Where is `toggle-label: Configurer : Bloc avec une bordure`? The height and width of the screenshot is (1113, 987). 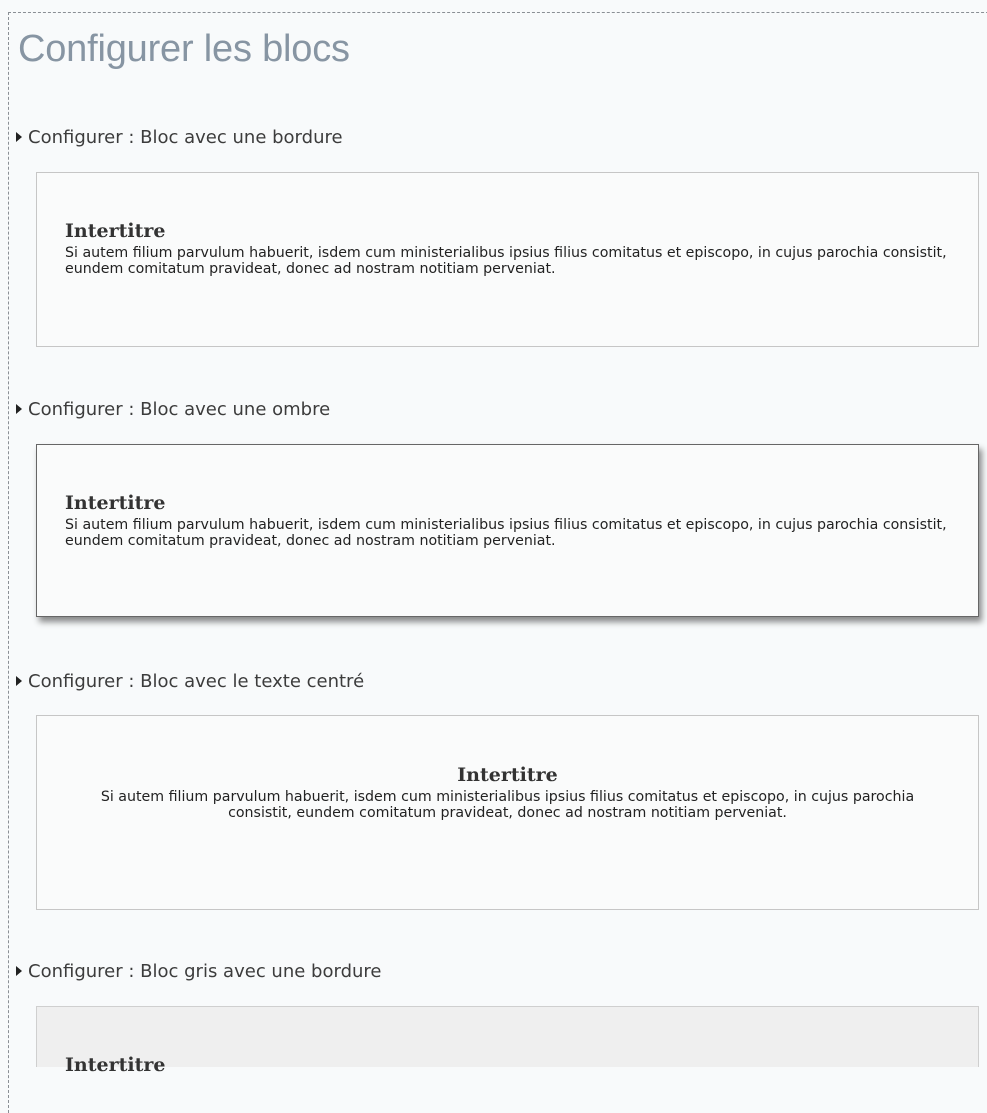
toggle-label: Configurer : Bloc avec une bordure is located at coordinates (185, 137).